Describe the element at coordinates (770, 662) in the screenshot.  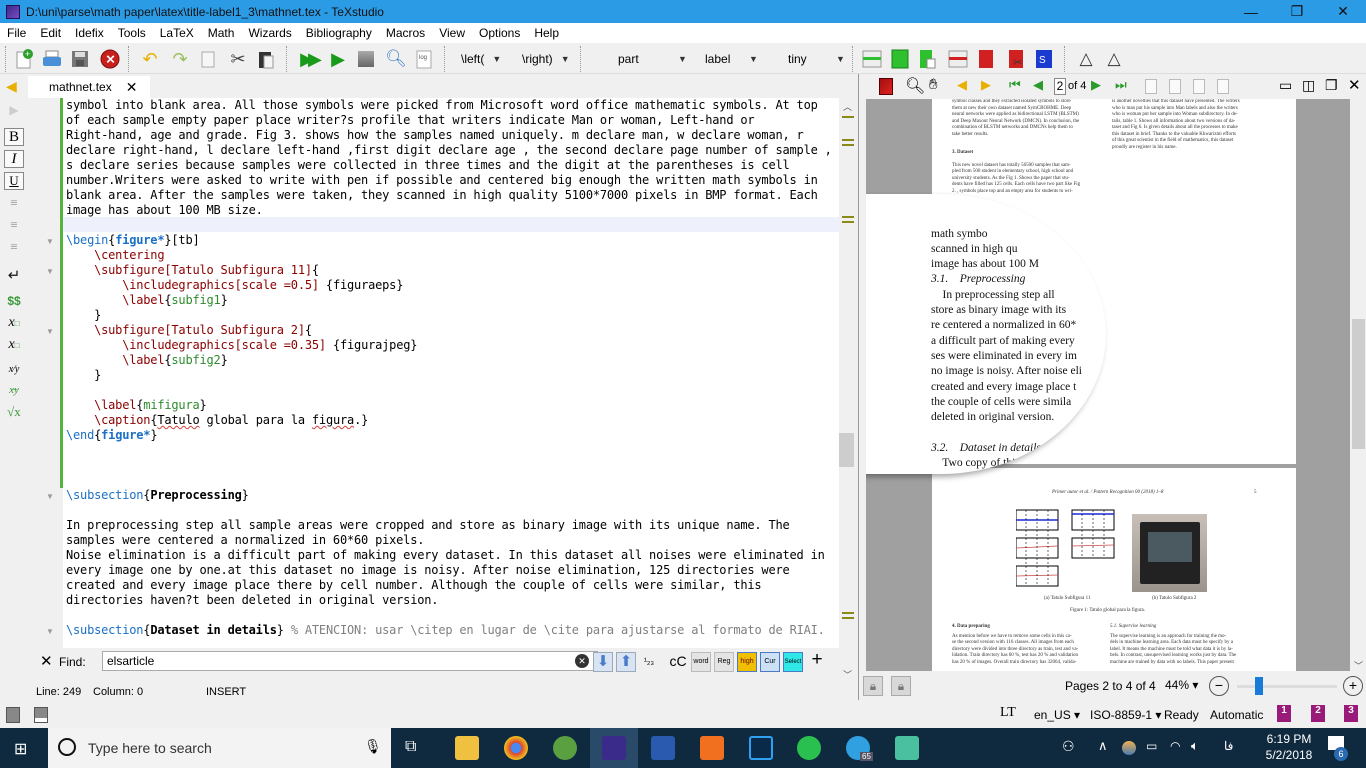
I see `cursor-toggle: Cur` at that location.